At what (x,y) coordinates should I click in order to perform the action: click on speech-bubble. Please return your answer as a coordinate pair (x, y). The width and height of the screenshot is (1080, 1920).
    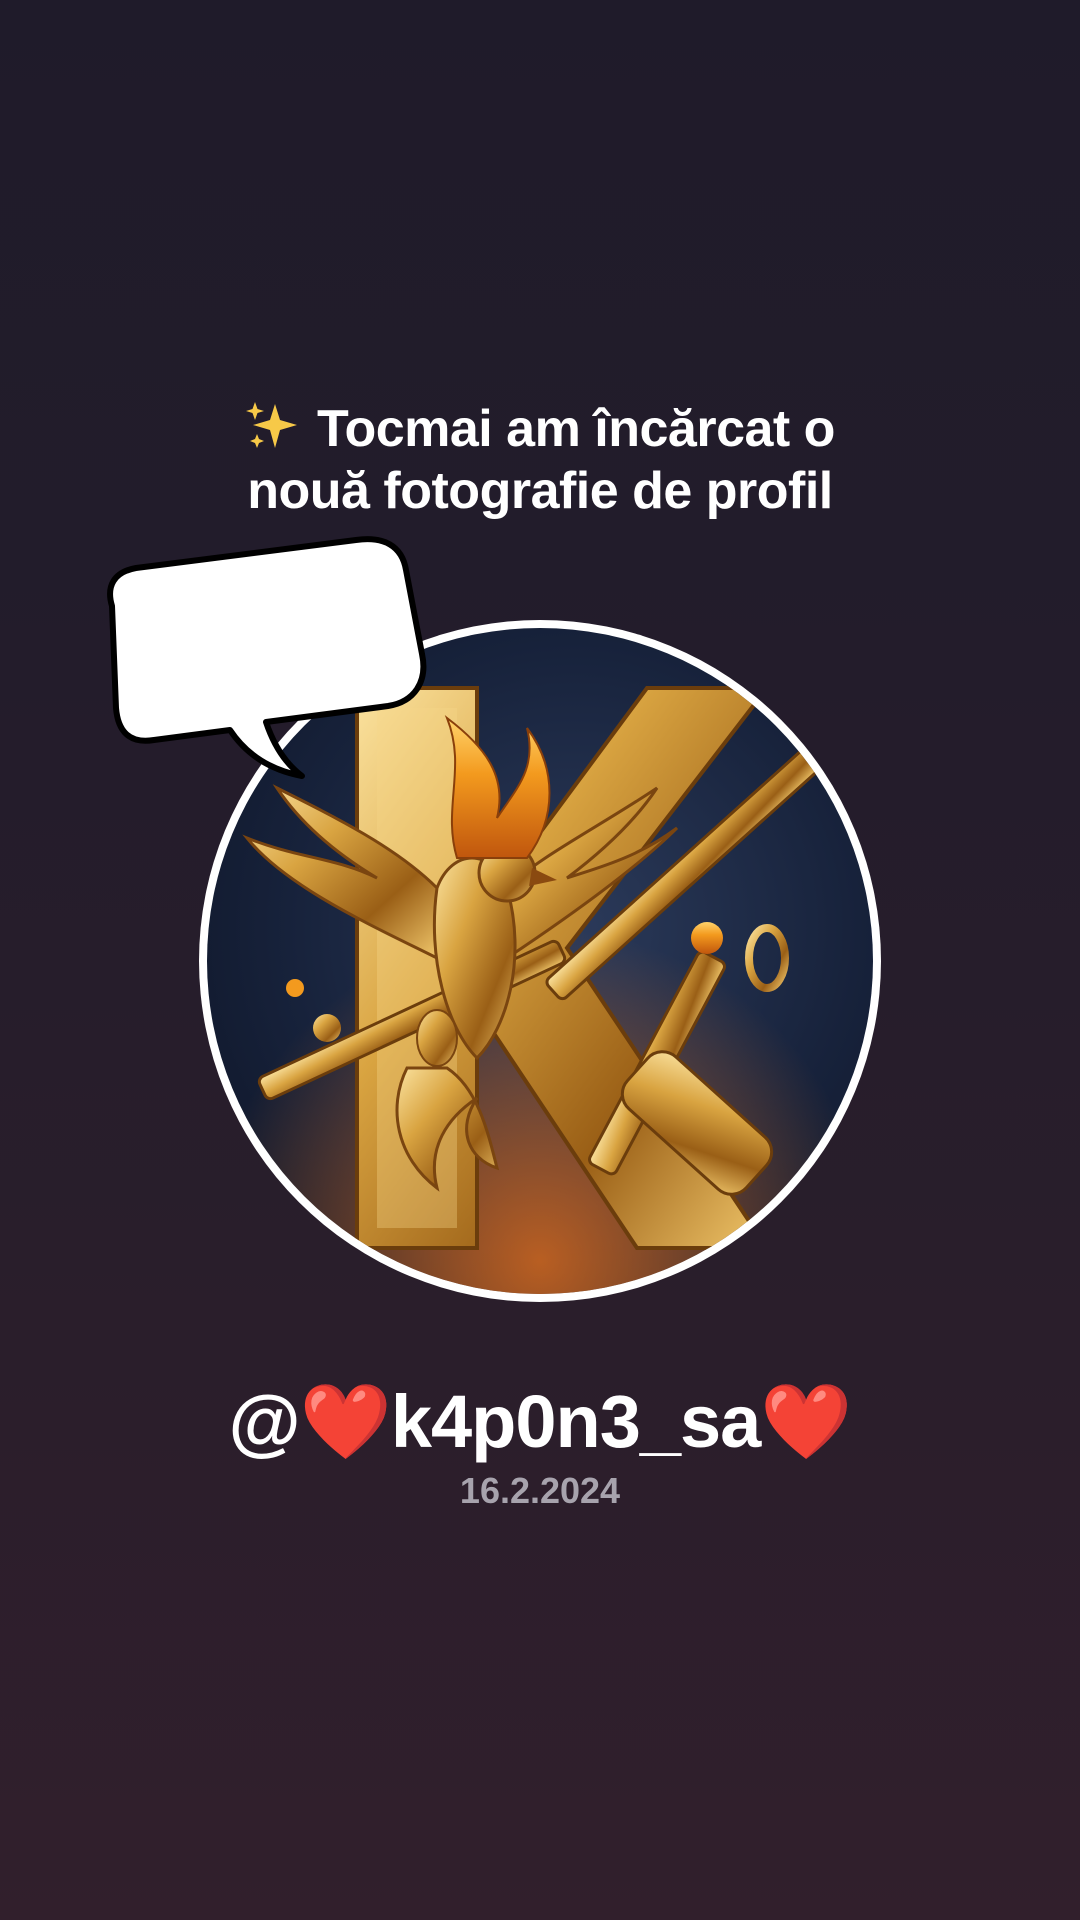
    Looking at the image, I should click on (266, 676).